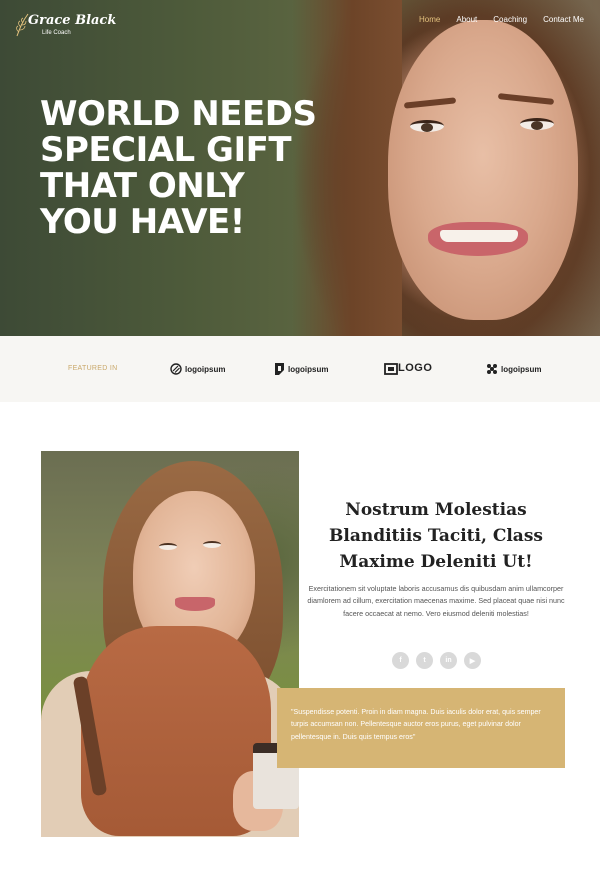 This screenshot has width=600, height=870. What do you see at coordinates (427, 126) in the screenshot?
I see `hero-eye-left` at bounding box center [427, 126].